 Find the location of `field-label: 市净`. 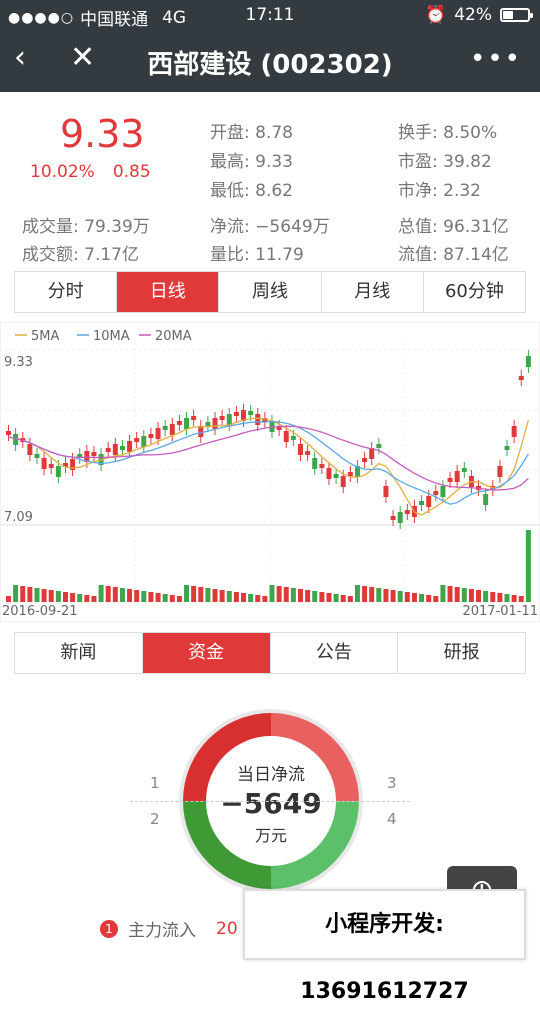

field-label: 市净 is located at coordinates (415, 191).